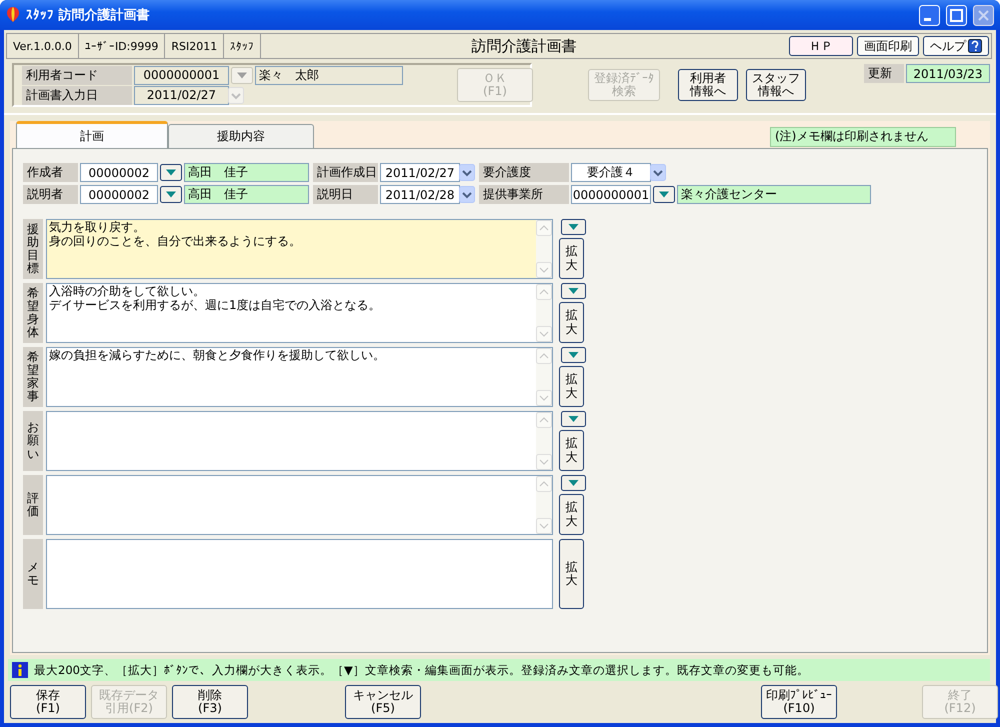 The width and height of the screenshot is (1000, 727). Describe the element at coordinates (33, 505) in the screenshot. I see `section-label: 評価` at that location.